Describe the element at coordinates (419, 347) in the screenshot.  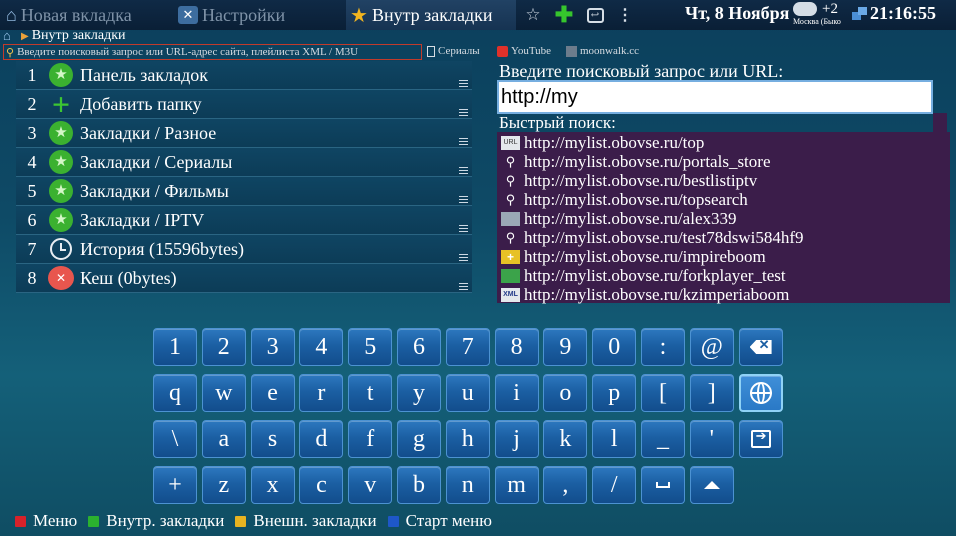
I see `key: 6` at that location.